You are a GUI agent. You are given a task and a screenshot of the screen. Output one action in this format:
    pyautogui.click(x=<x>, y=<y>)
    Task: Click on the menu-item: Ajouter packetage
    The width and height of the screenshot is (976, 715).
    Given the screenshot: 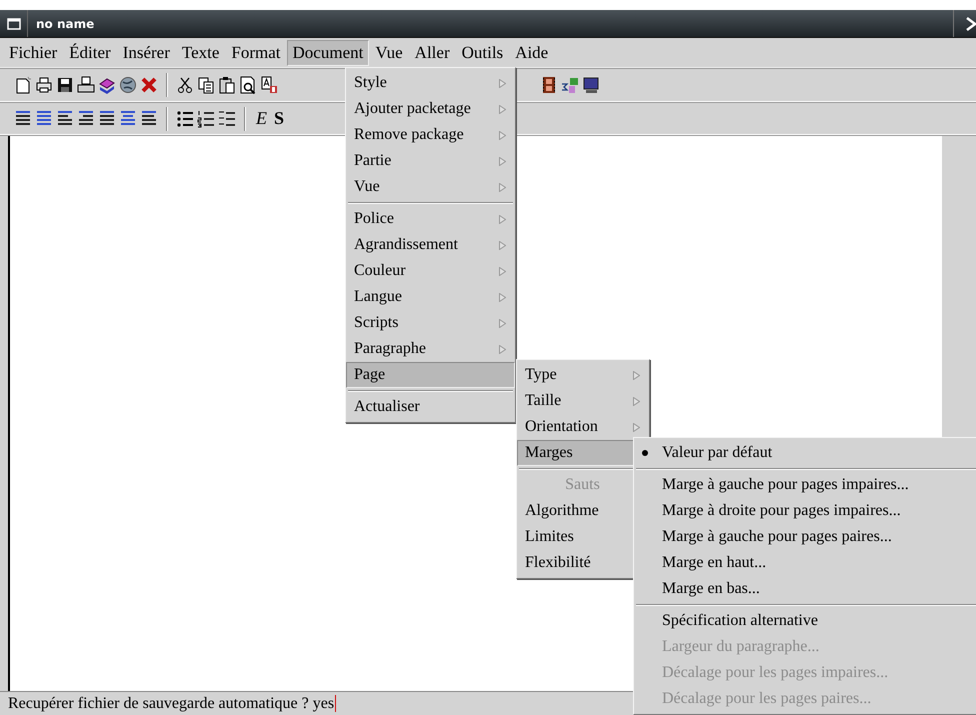 What is the action you would take?
    pyautogui.click(x=430, y=109)
    